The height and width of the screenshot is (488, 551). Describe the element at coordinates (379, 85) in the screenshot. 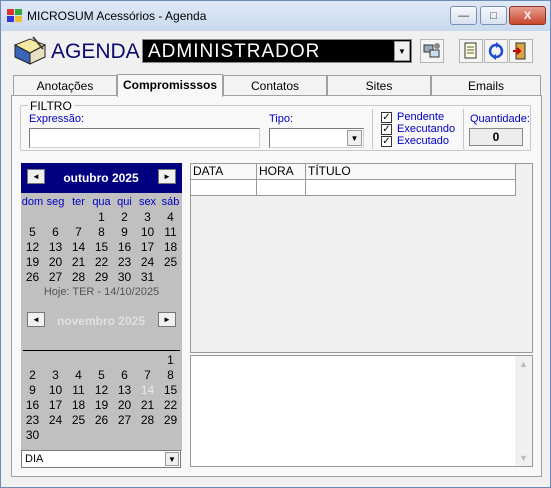

I see `tab-sites: Sites` at that location.